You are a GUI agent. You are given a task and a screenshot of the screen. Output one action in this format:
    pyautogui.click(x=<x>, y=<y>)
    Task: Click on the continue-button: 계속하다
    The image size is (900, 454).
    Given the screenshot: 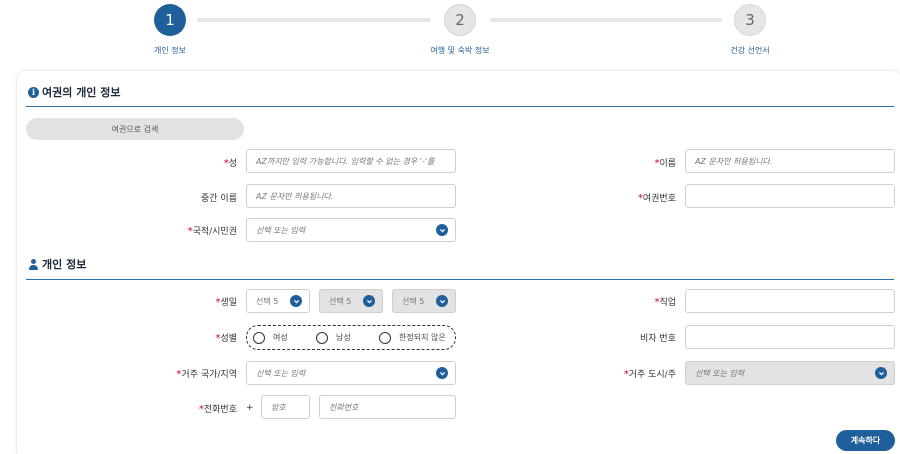 What is the action you would take?
    pyautogui.click(x=865, y=440)
    